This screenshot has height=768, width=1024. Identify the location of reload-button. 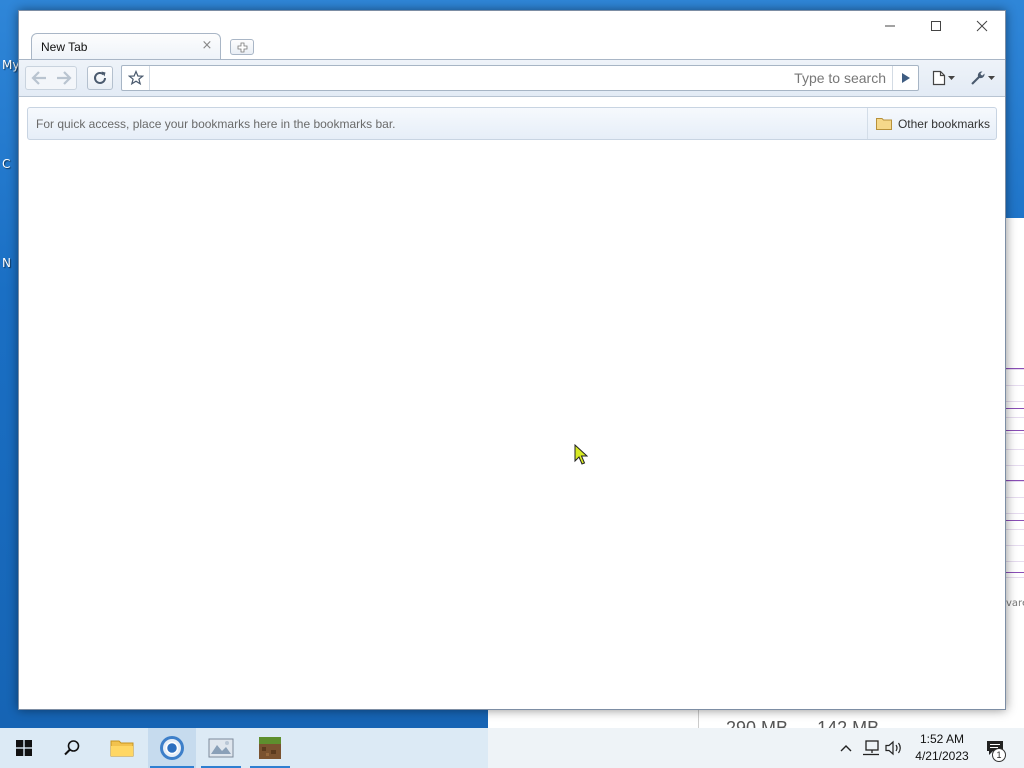
(100, 78).